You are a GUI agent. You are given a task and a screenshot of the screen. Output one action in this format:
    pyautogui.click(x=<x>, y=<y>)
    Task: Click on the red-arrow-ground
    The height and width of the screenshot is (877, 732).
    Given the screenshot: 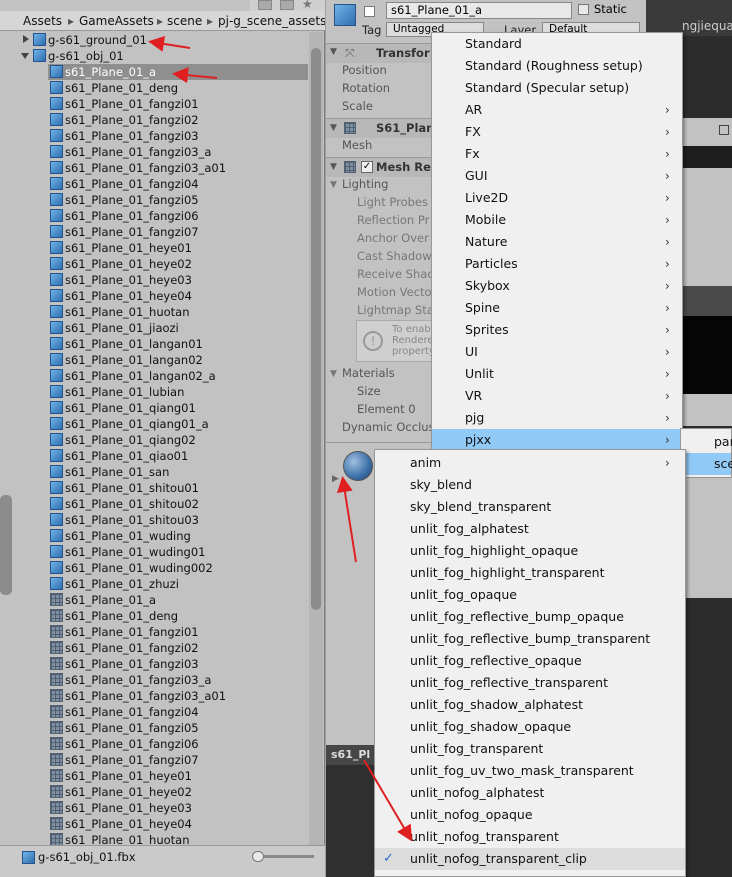 What is the action you would take?
    pyautogui.click(x=169, y=43)
    